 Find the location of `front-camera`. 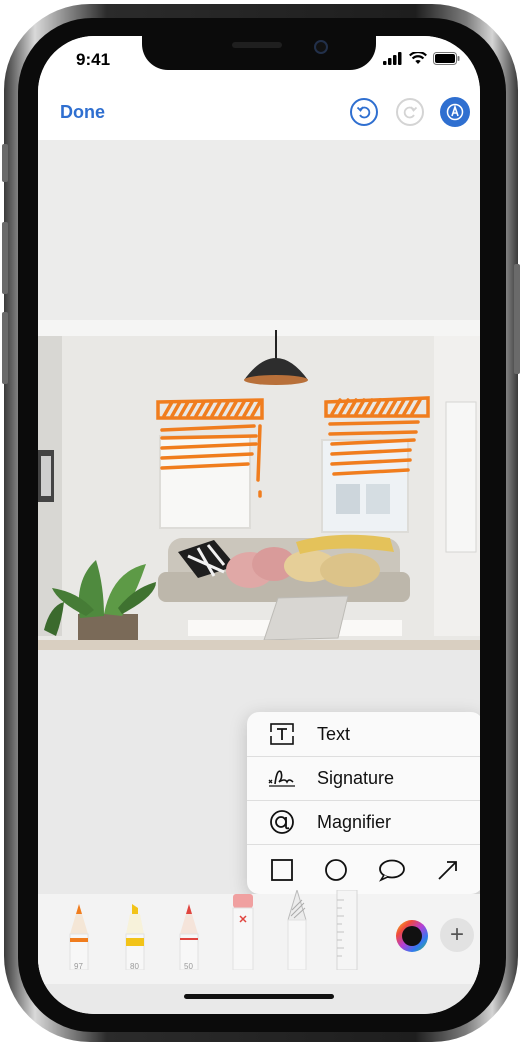

front-camera is located at coordinates (321, 47).